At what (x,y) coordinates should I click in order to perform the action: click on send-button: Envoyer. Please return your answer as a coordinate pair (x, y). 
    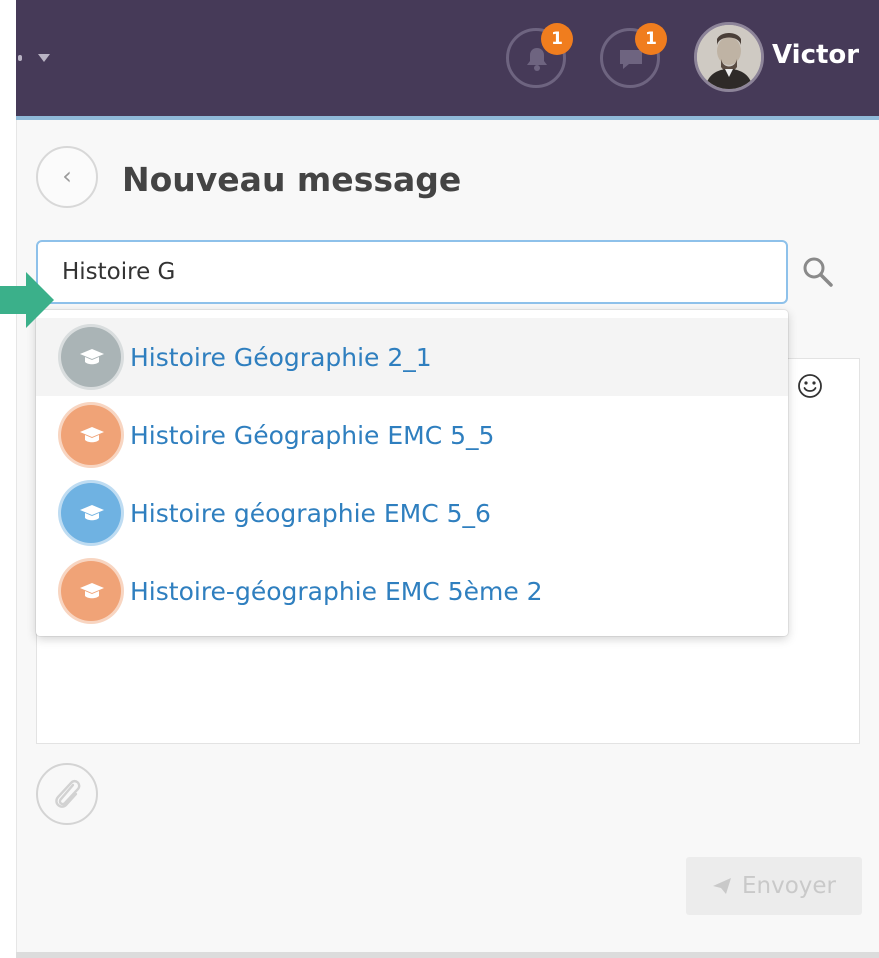
    Looking at the image, I should click on (774, 886).